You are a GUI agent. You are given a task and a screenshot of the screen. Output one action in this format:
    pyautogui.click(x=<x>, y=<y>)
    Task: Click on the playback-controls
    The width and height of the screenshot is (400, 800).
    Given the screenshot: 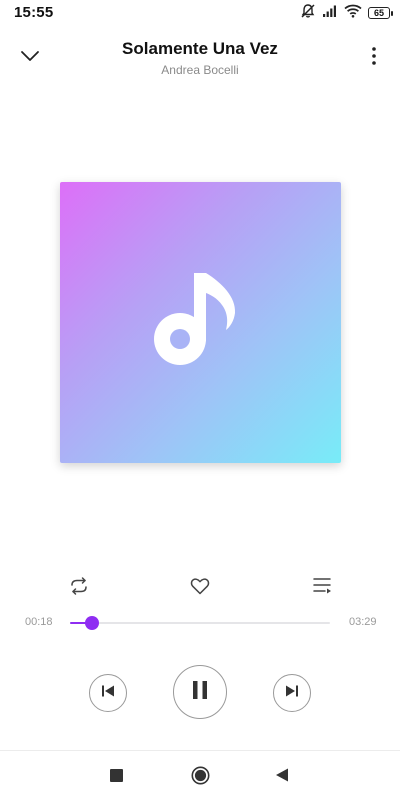 What is the action you would take?
    pyautogui.click(x=200, y=693)
    